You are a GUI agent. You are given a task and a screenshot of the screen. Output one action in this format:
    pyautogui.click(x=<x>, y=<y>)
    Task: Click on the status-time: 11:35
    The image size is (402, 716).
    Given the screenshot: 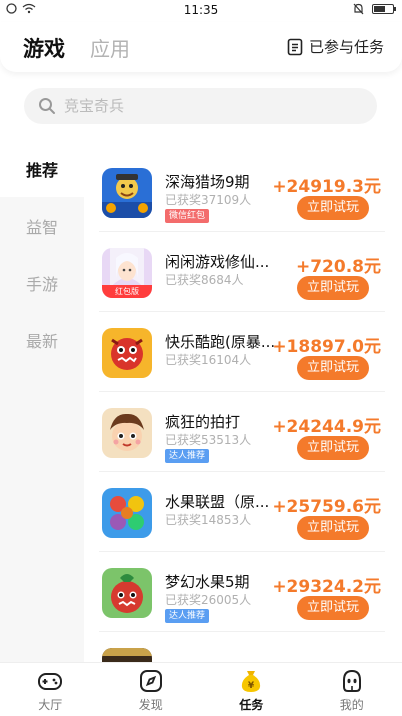 What is the action you would take?
    pyautogui.click(x=201, y=10)
    